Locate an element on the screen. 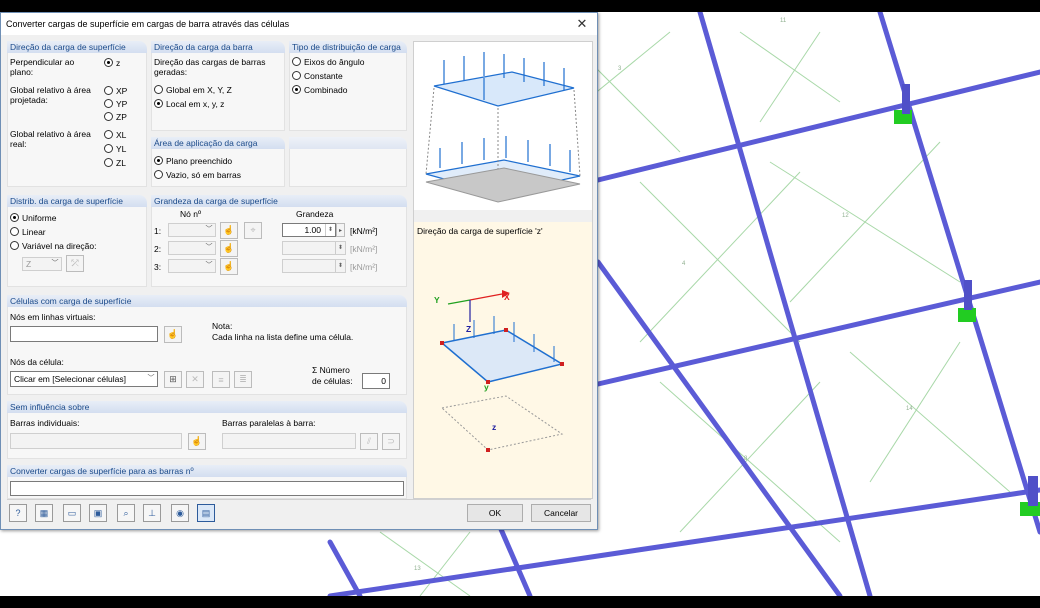  edit-row-button: ≣ is located at coordinates (243, 379).